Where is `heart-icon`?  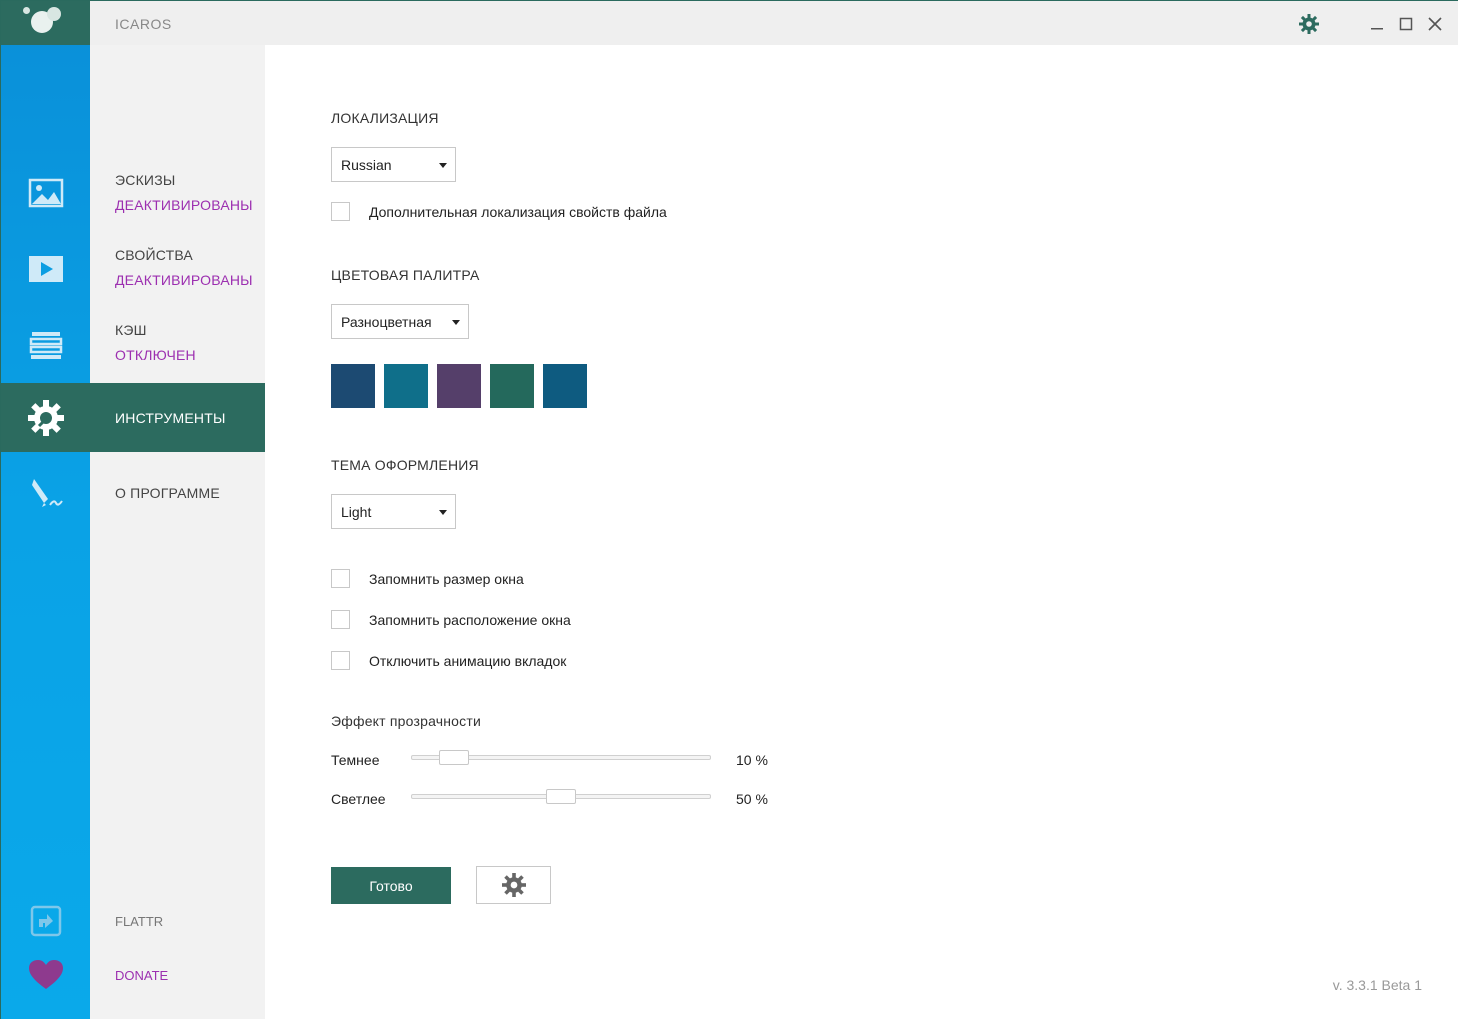 heart-icon is located at coordinates (45, 975).